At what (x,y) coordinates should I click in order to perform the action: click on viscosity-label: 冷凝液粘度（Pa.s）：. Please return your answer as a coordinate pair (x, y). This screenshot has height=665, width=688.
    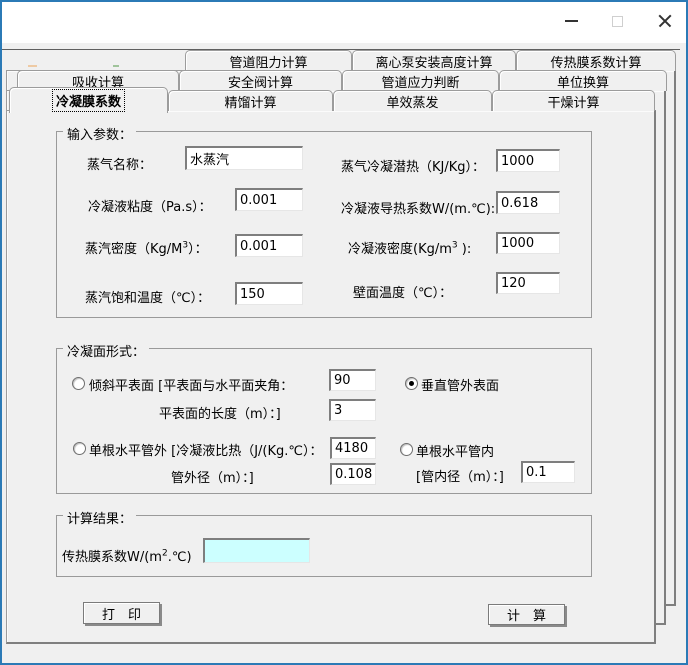
    Looking at the image, I should click on (150, 207).